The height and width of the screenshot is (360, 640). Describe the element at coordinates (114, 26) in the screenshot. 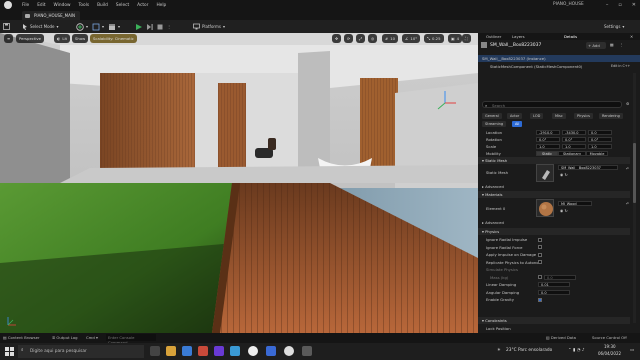

I see `cinematics-button: ▾` at that location.